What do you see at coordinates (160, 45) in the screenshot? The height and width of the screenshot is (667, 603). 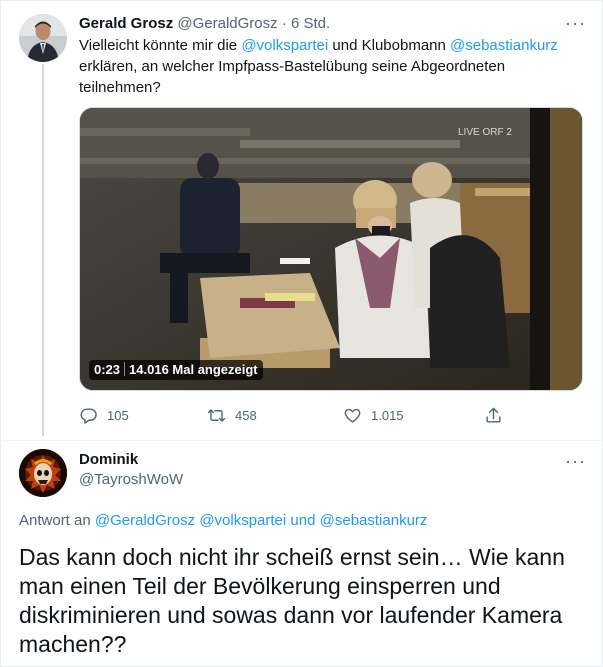 I see `tweet-text-part: Vielleicht könnte mir die` at bounding box center [160, 45].